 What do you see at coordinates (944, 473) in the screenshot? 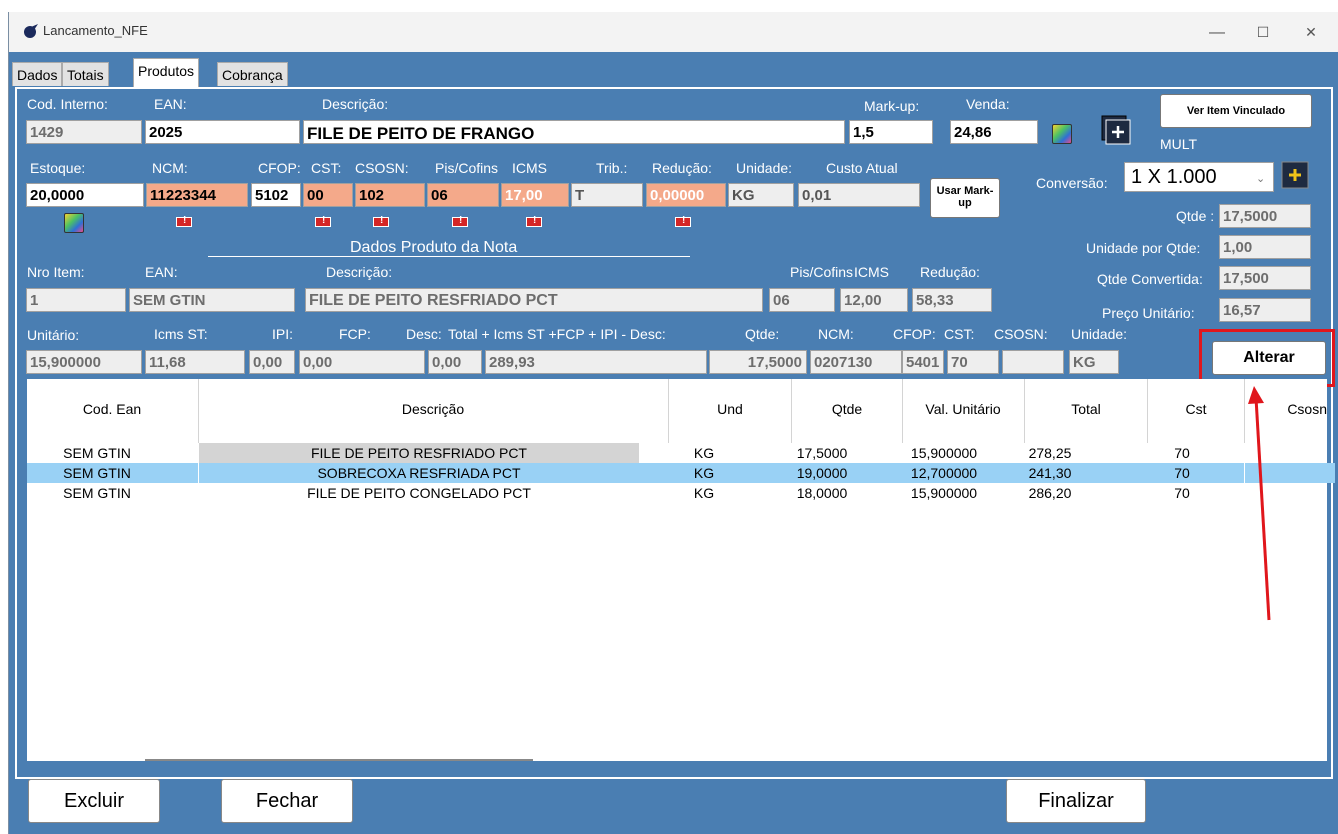
I see `cell-val-unitario: 12,700000` at bounding box center [944, 473].